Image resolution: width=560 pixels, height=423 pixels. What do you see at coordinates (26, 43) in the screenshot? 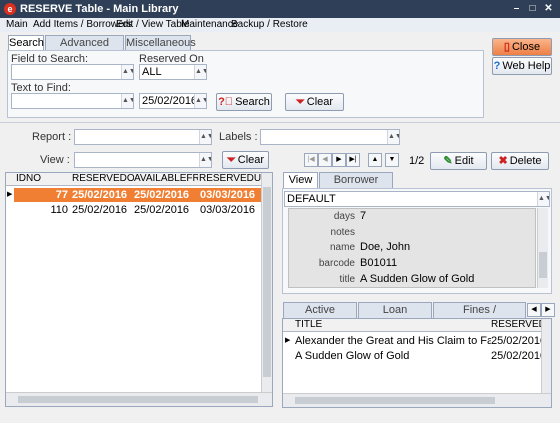
I see `tab-search: Search` at bounding box center [26, 43].